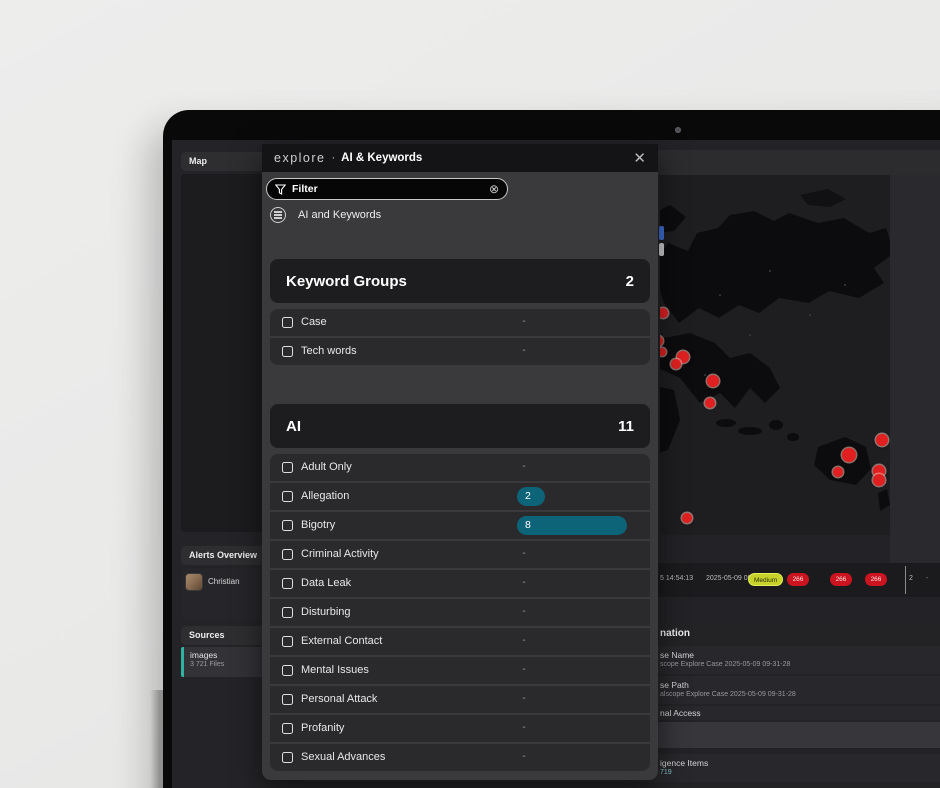 Image resolution: width=940 pixels, height=788 pixels. What do you see at coordinates (460, 337) in the screenshot?
I see `keyword-groups-list: Case - Tech words -` at bounding box center [460, 337].